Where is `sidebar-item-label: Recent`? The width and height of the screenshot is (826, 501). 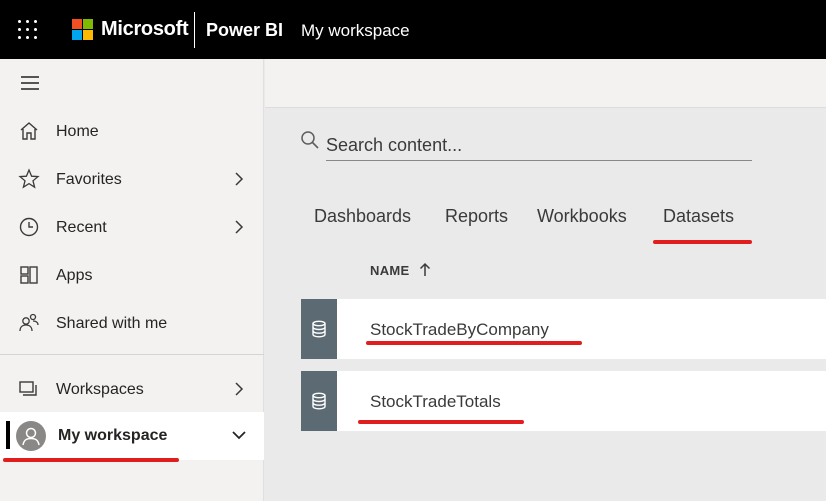 sidebar-item-label: Recent is located at coordinates (81, 227).